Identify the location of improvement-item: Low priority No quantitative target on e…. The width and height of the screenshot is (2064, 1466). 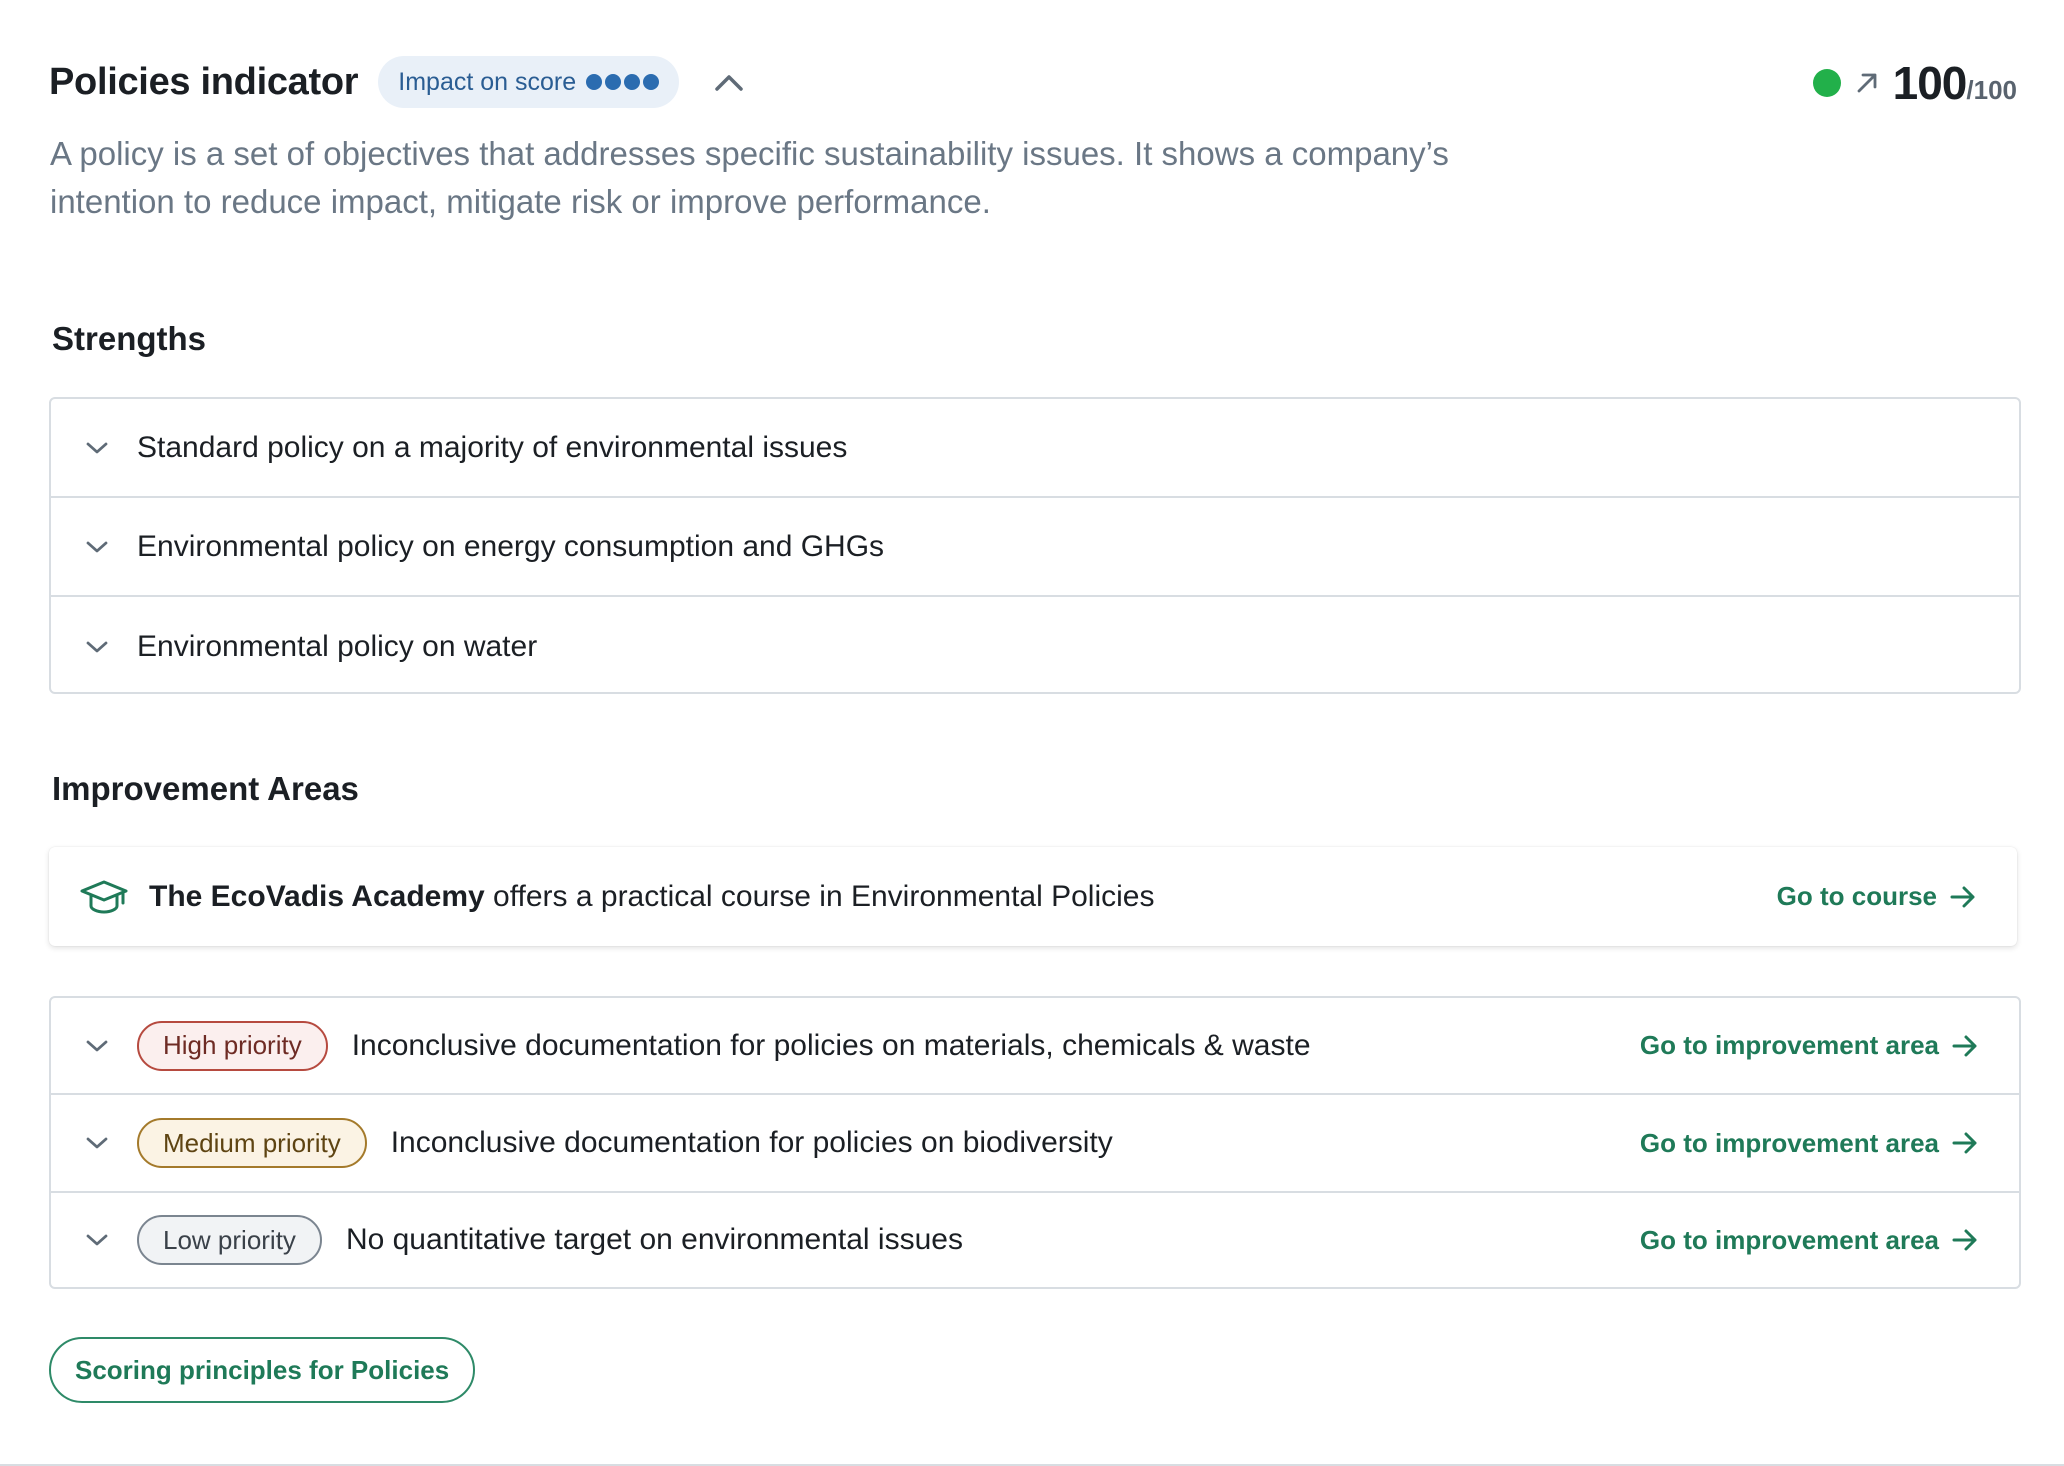
(1035, 1240).